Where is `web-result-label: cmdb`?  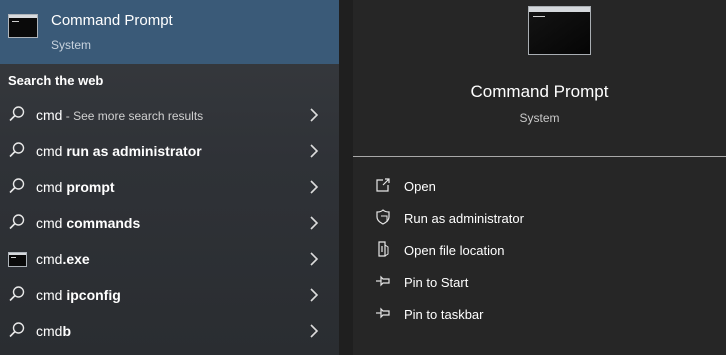
web-result-label: cmdb is located at coordinates (54, 331).